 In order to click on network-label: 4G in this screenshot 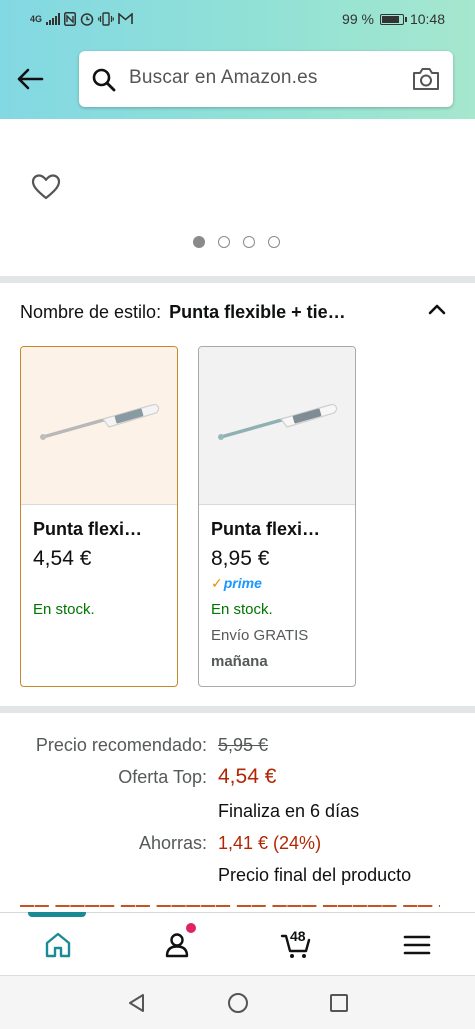, I will do `click(36, 19)`.